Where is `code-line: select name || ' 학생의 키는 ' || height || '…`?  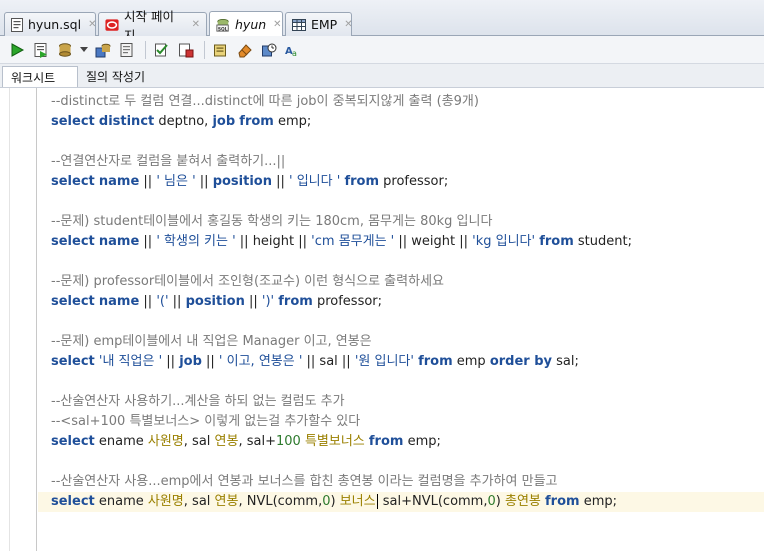
code-line: select name || ' 학생의 키는 ' || height || '… is located at coordinates (341, 242).